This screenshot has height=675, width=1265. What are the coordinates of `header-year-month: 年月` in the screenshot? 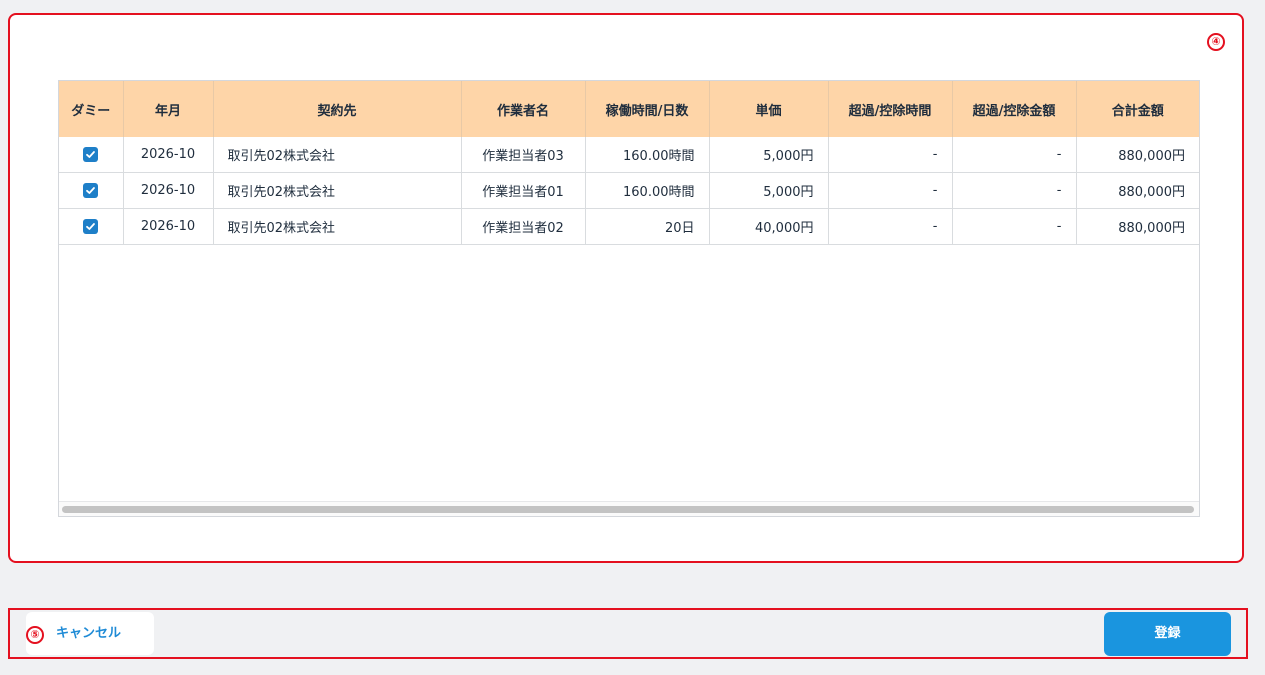 It's located at (168, 109).